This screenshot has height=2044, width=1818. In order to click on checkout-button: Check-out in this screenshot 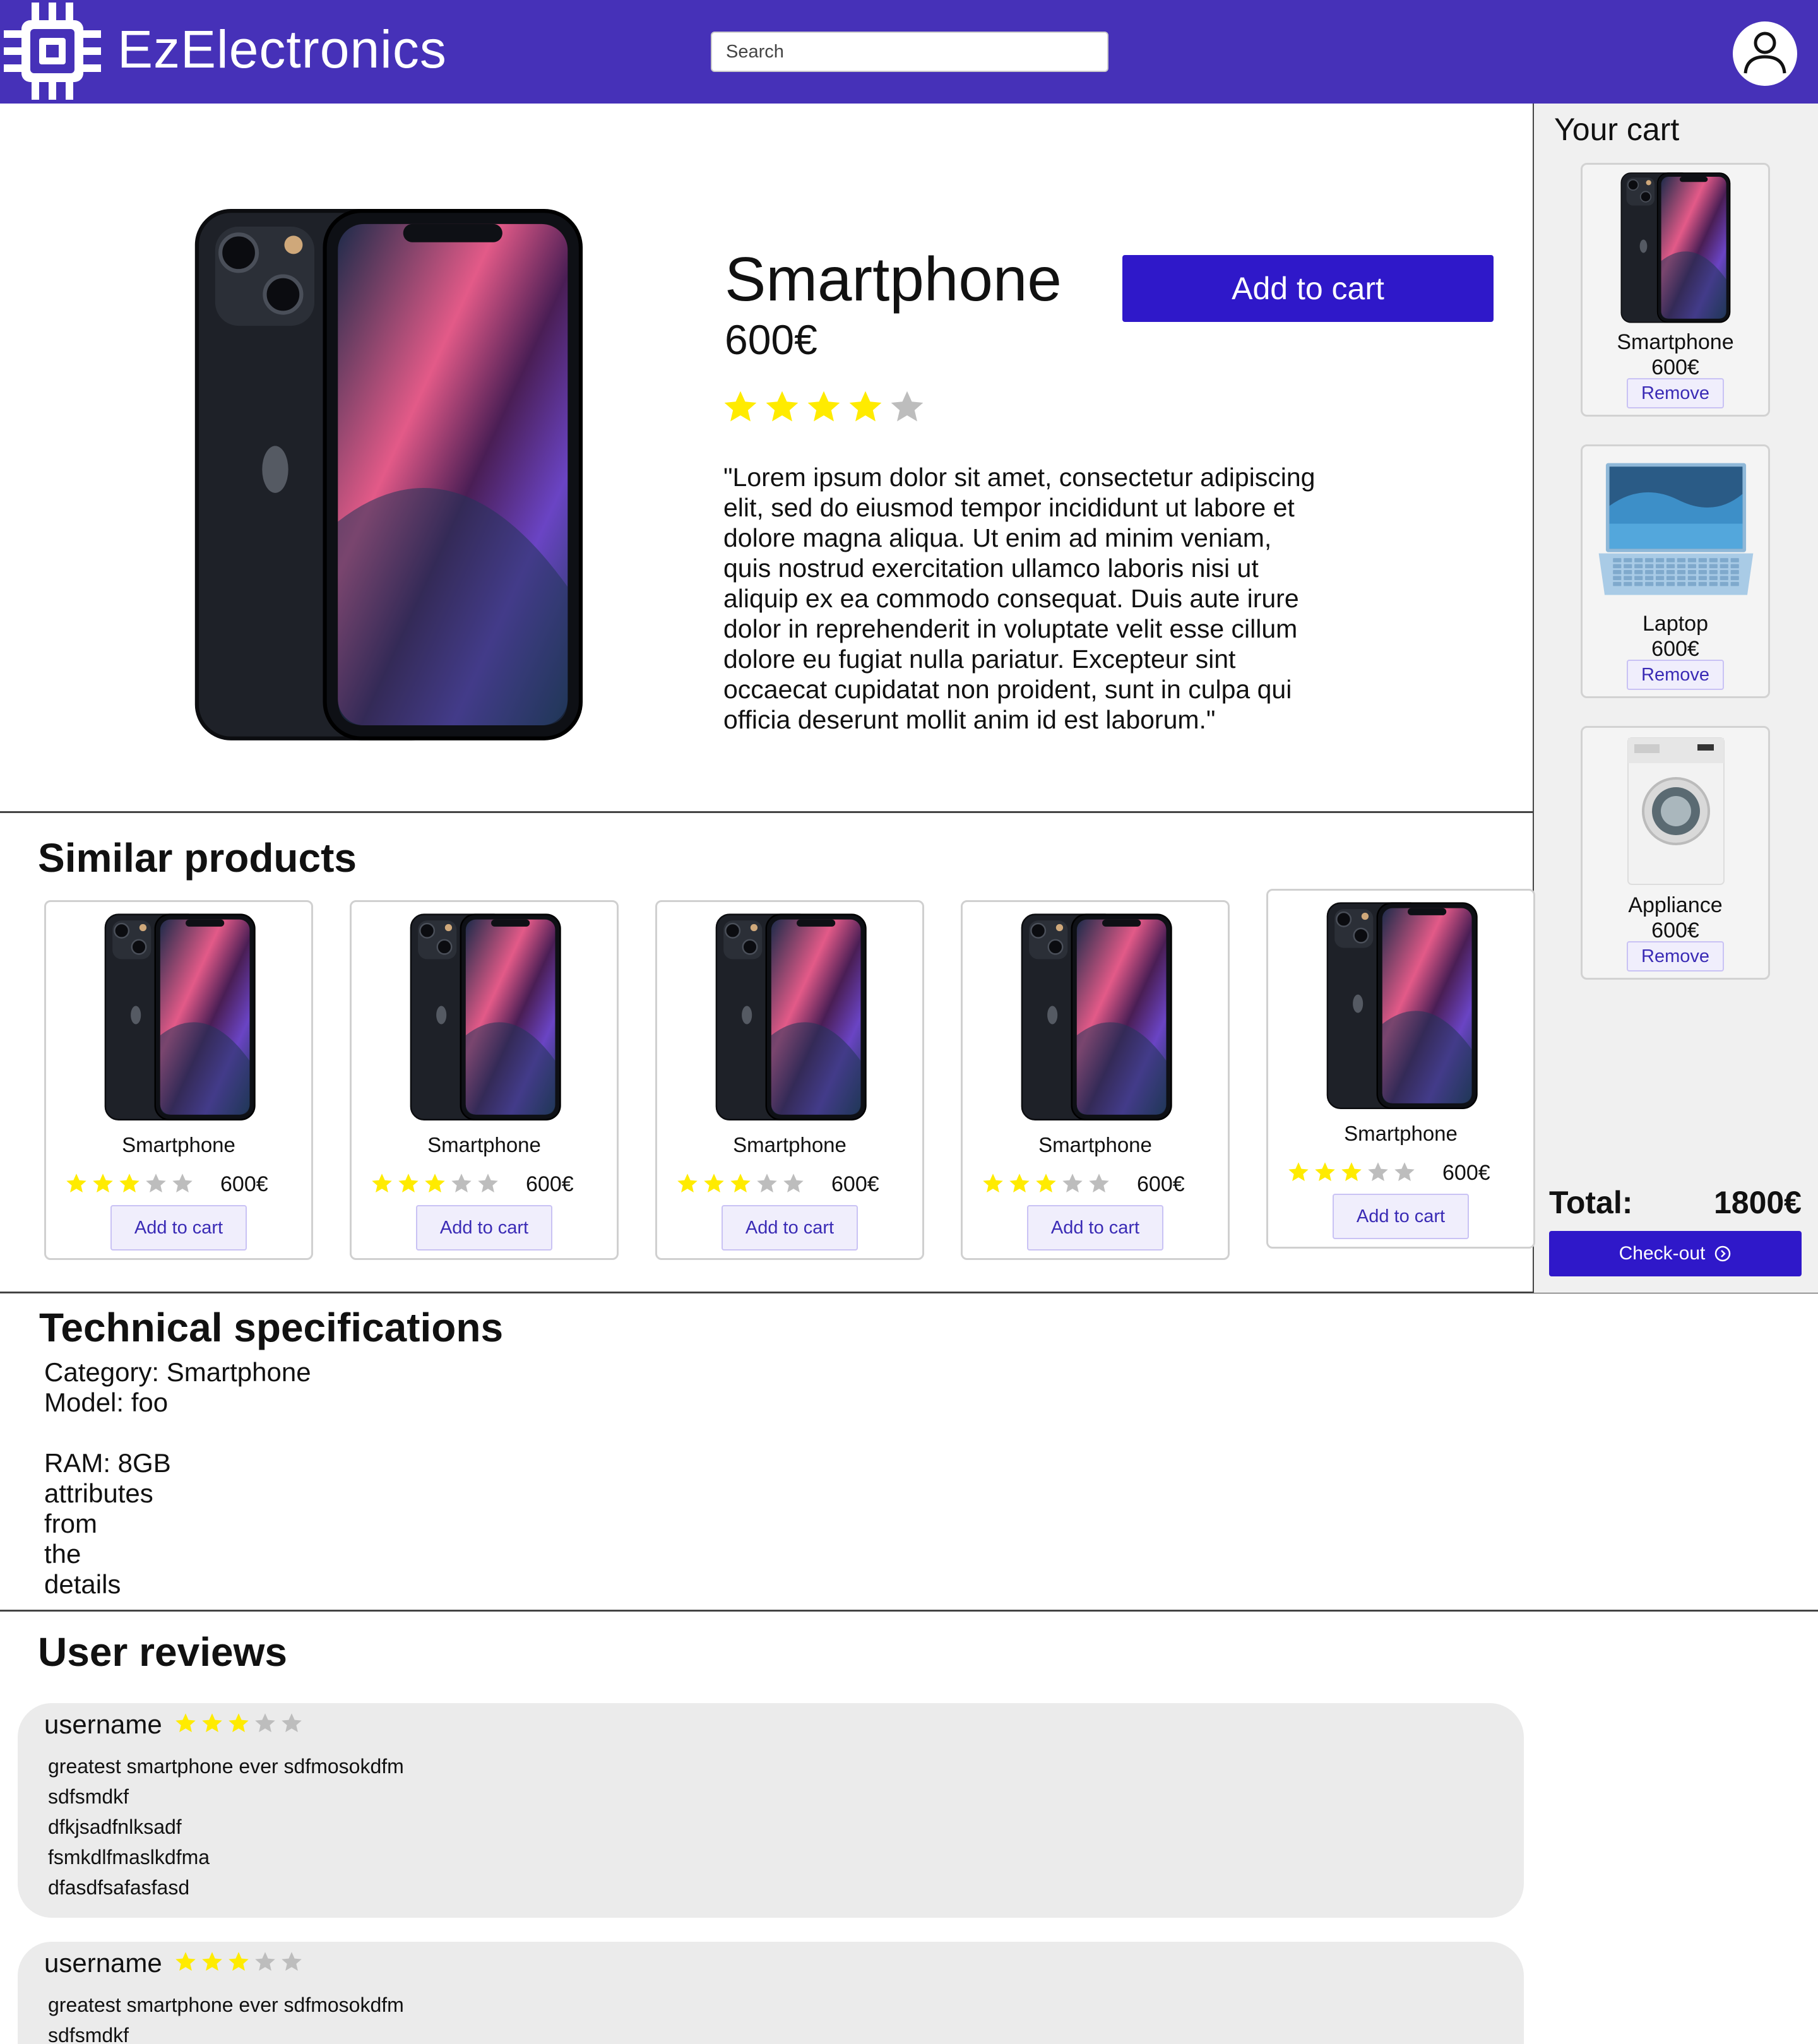, I will do `click(1675, 1253)`.